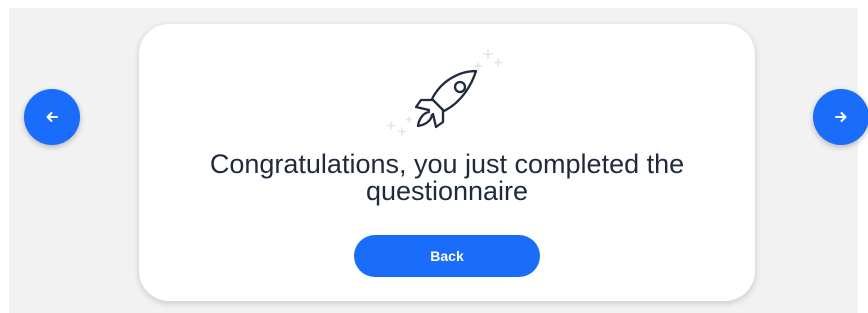  I want to click on completion-message-line-1: Congratulations, you just completed the, so click(447, 164).